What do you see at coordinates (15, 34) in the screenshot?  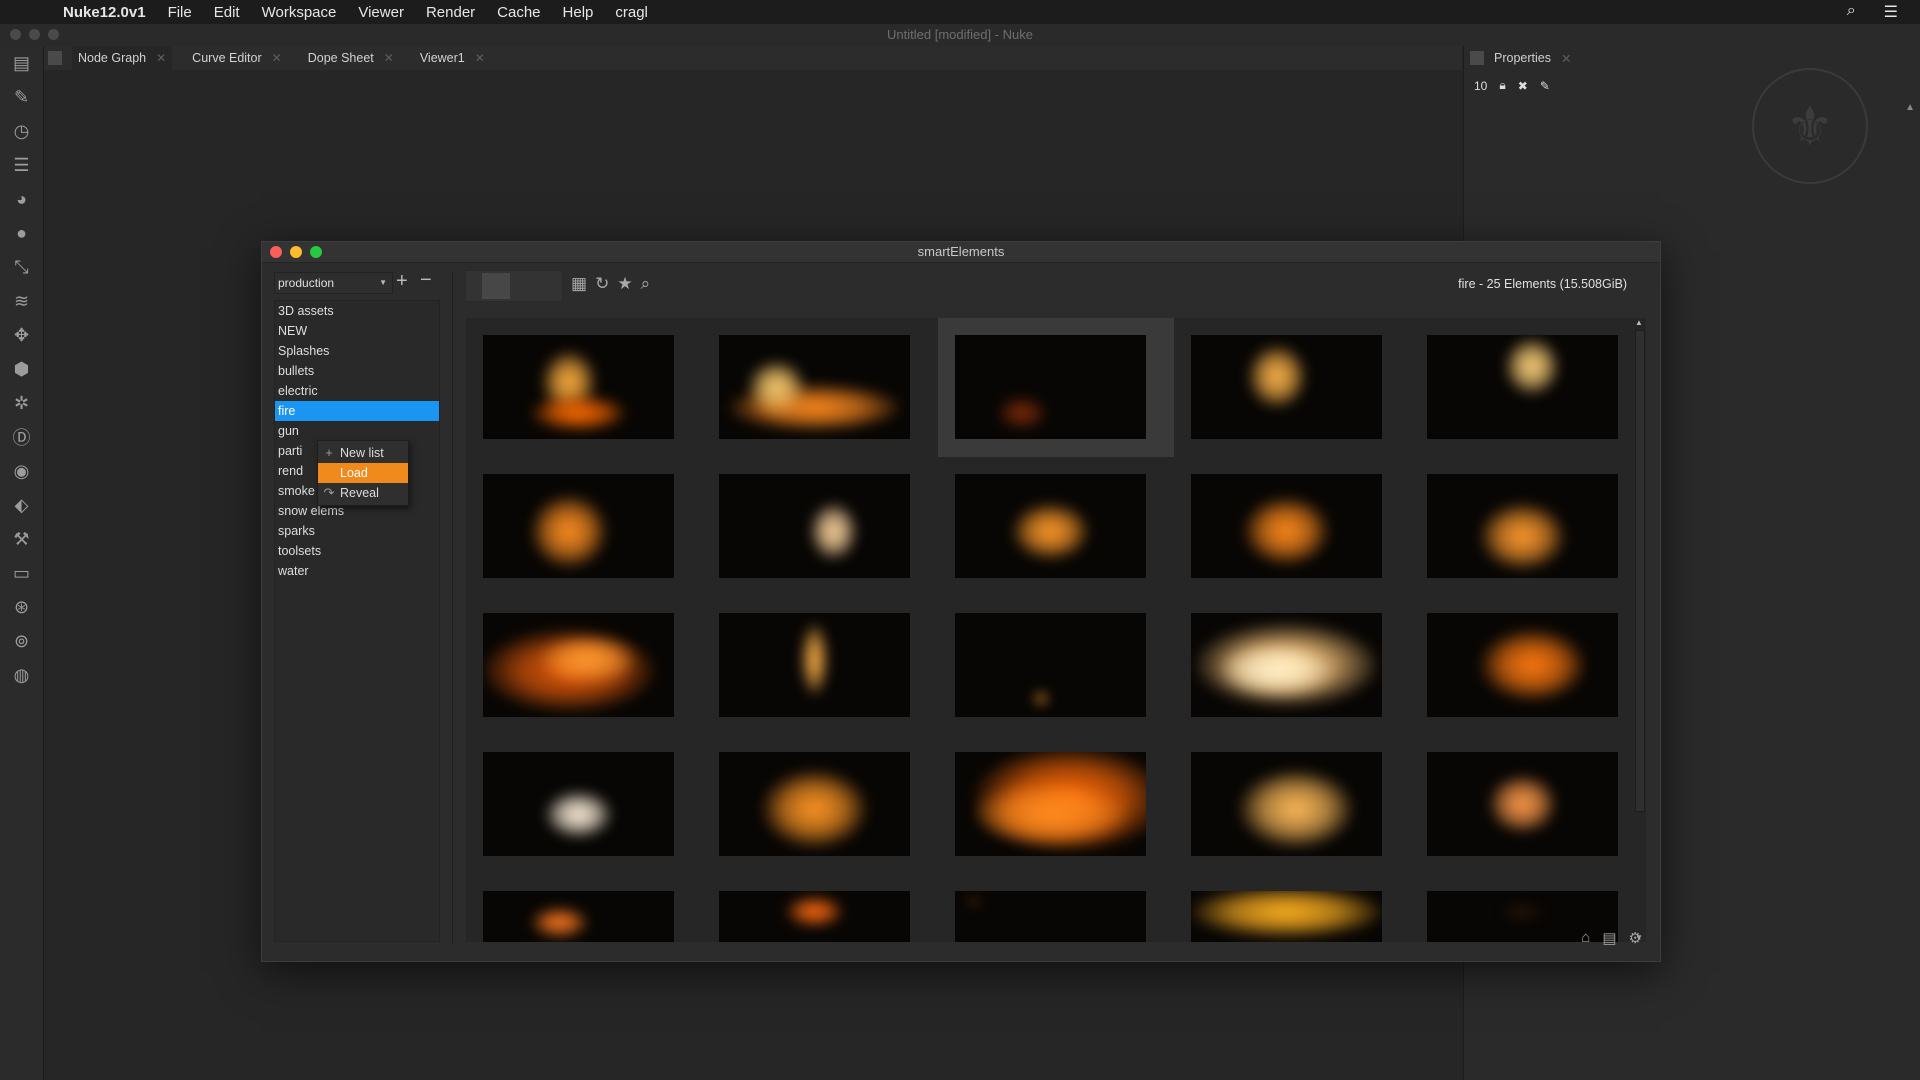 I see `close-window-button` at bounding box center [15, 34].